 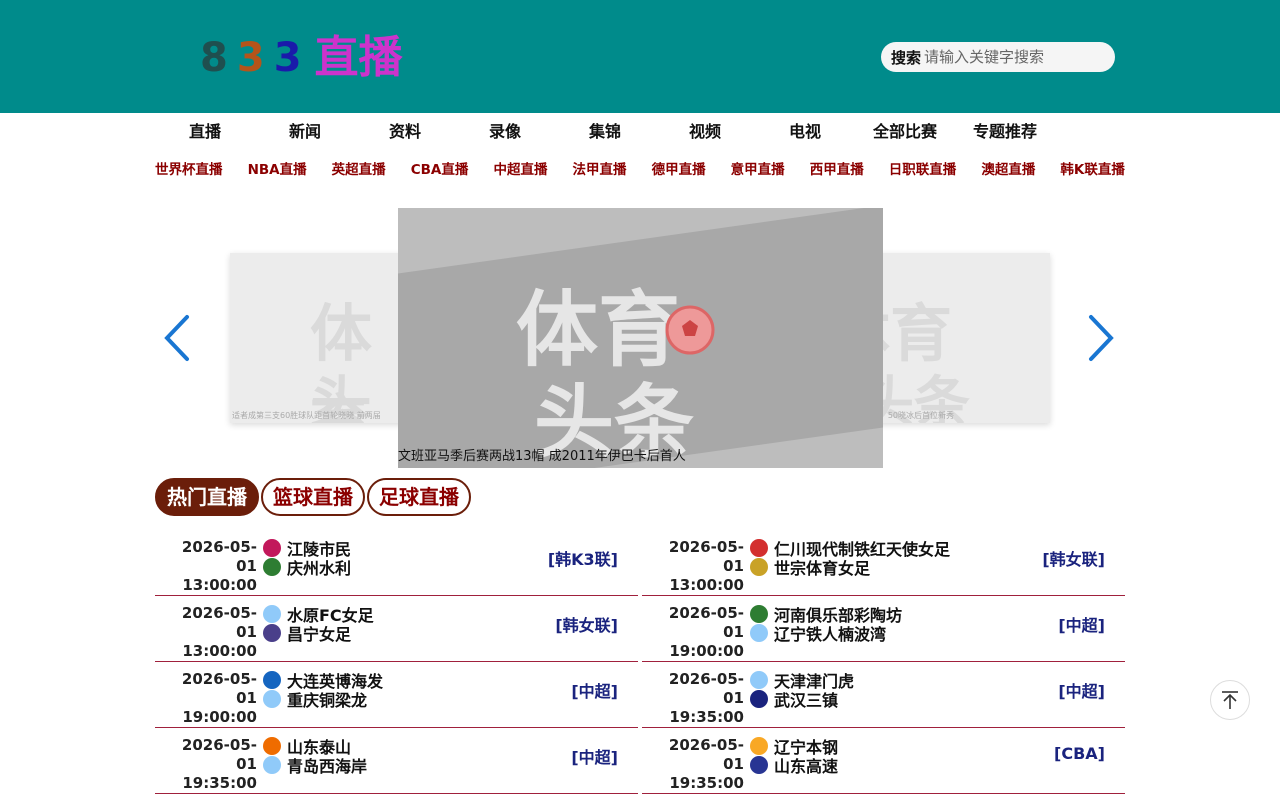 What do you see at coordinates (822, 568) in the screenshot?
I see `away-team-name: 世宗体育女足` at bounding box center [822, 568].